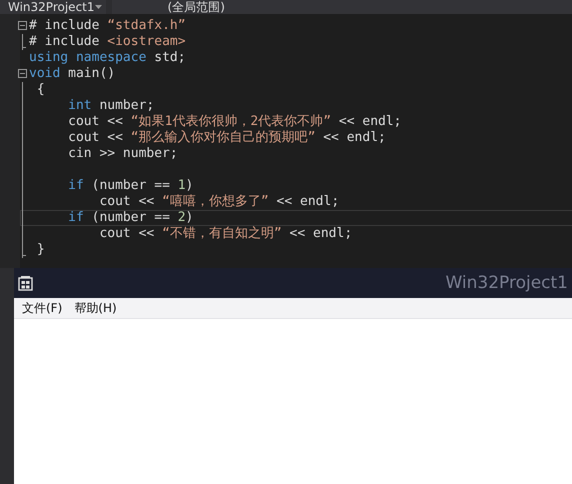 This screenshot has width=572, height=484. Describe the element at coordinates (123, 154) in the screenshot. I see `code-line: cin >> number;` at that location.